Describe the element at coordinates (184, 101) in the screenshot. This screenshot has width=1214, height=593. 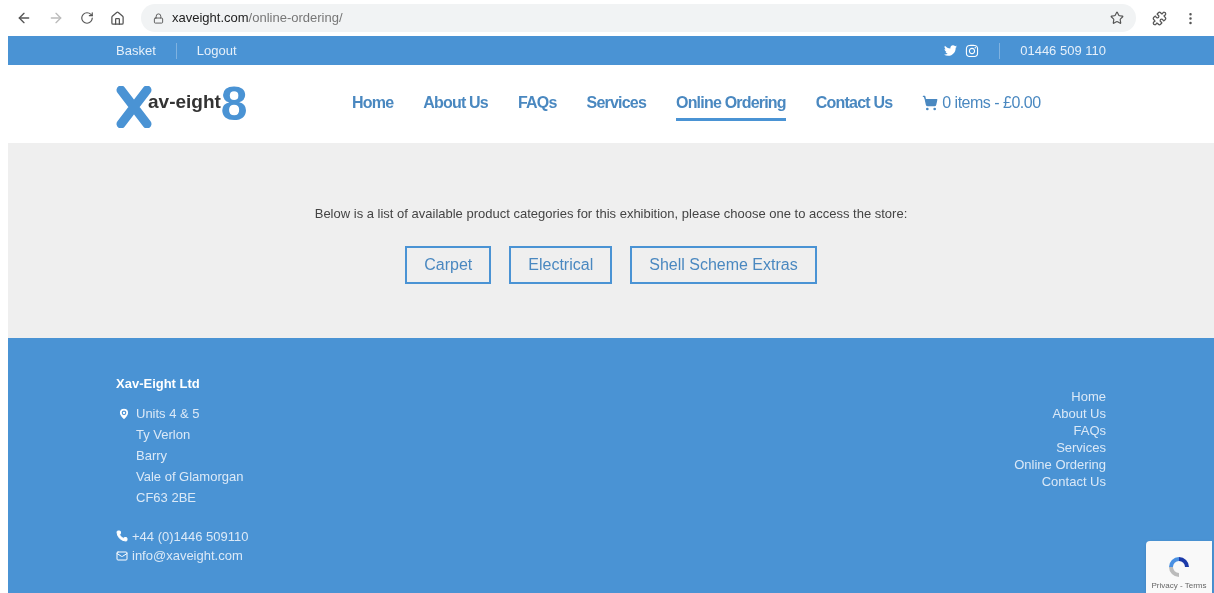
I see `logo-text: av-eight` at that location.